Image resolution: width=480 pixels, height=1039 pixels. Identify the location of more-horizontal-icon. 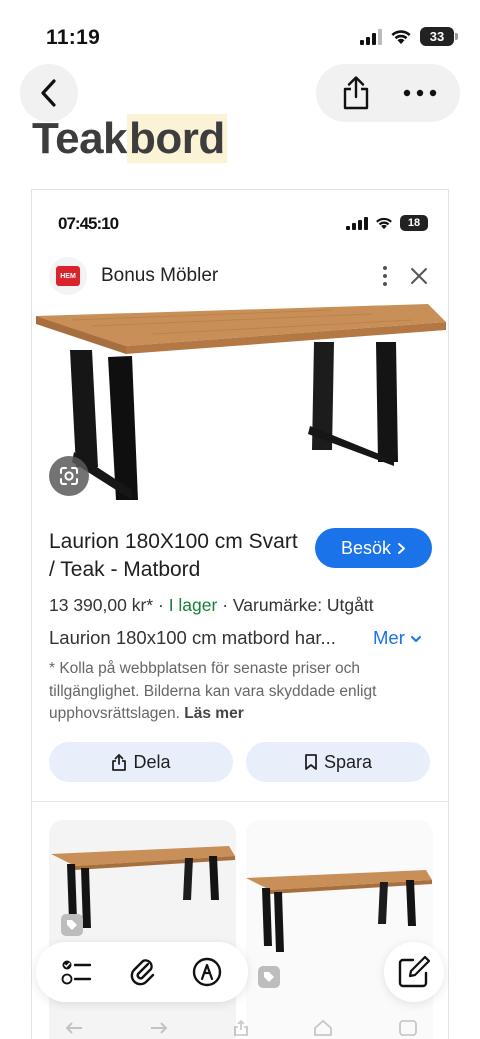
(420, 93).